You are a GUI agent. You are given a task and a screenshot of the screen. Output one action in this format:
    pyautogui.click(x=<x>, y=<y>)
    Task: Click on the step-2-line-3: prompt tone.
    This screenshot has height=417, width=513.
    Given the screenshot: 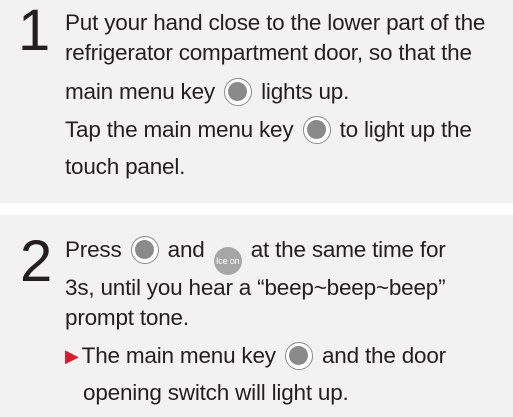 What is the action you would take?
    pyautogui.click(x=127, y=318)
    